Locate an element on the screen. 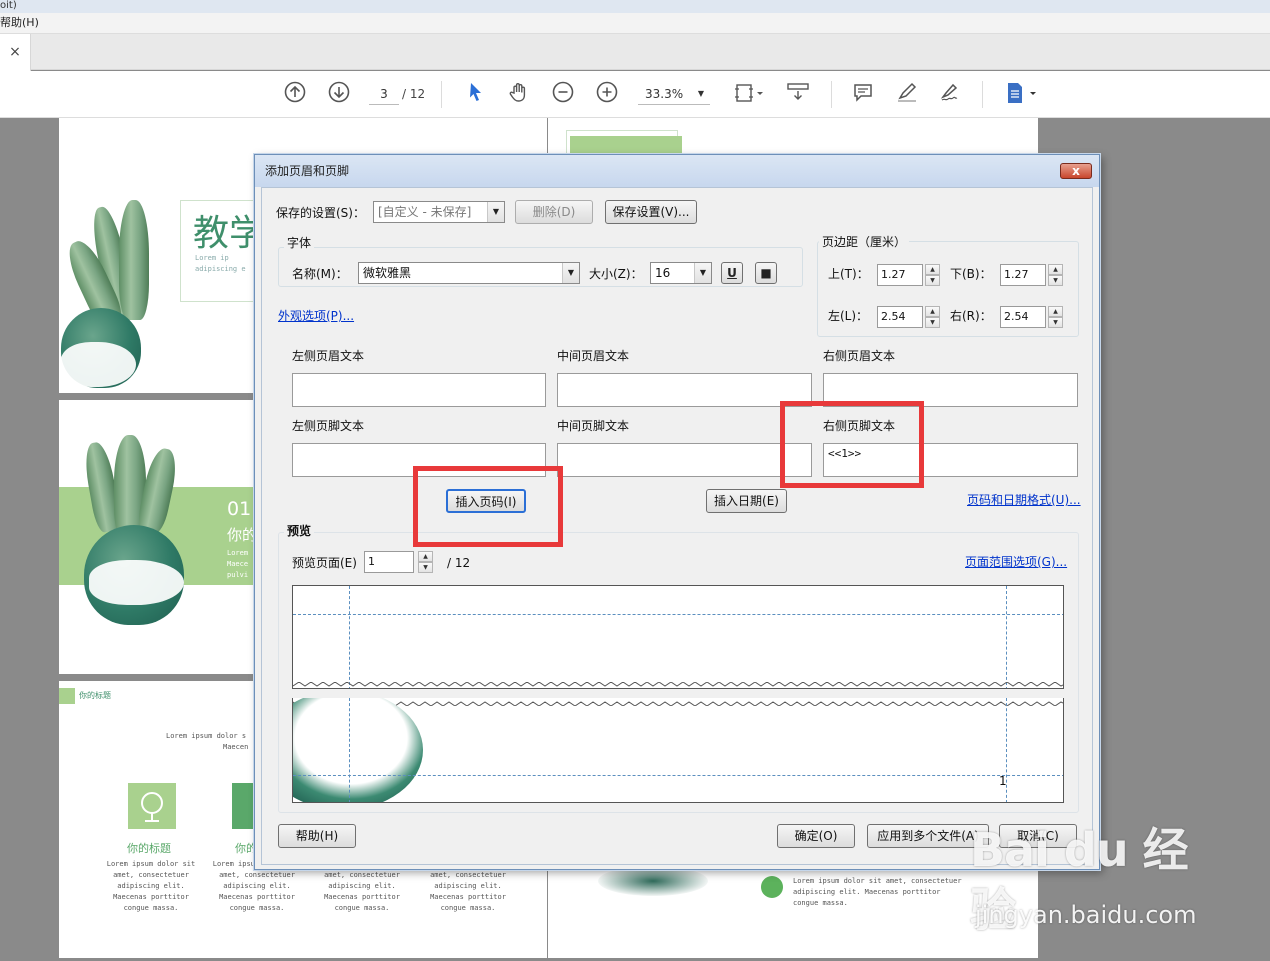  center-header-field is located at coordinates (684, 390).